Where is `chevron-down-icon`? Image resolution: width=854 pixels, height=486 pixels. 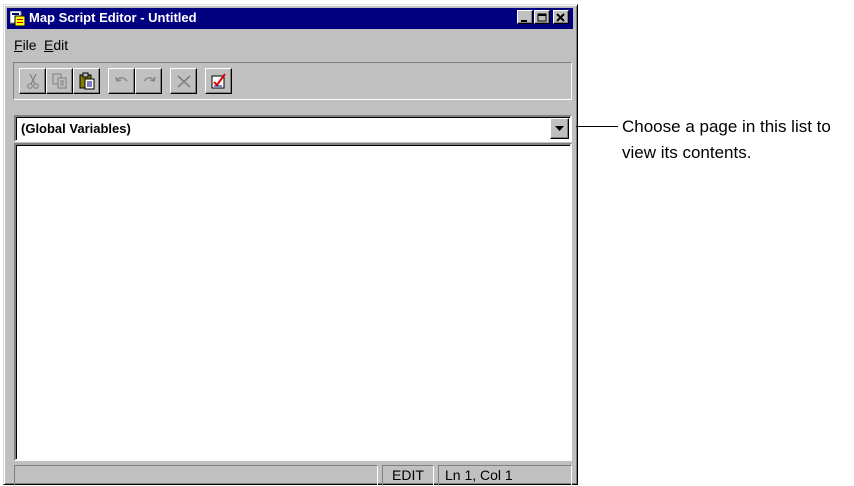 chevron-down-icon is located at coordinates (559, 128).